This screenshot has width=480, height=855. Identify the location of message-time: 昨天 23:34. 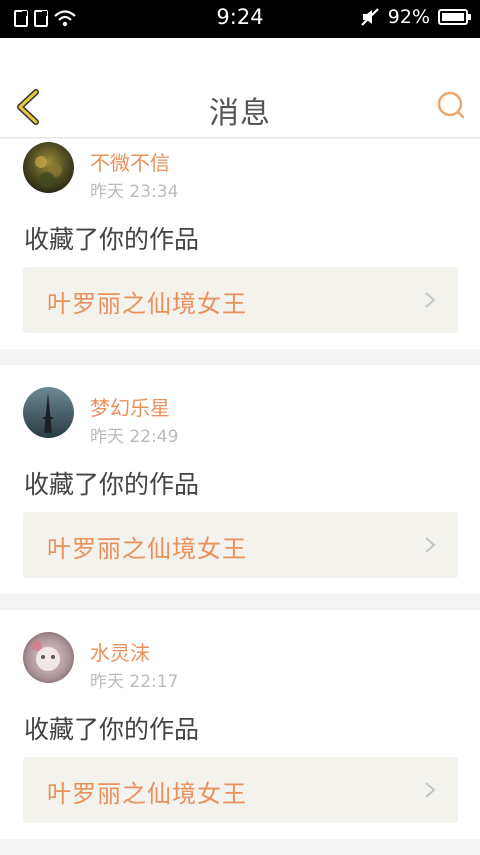
(134, 192).